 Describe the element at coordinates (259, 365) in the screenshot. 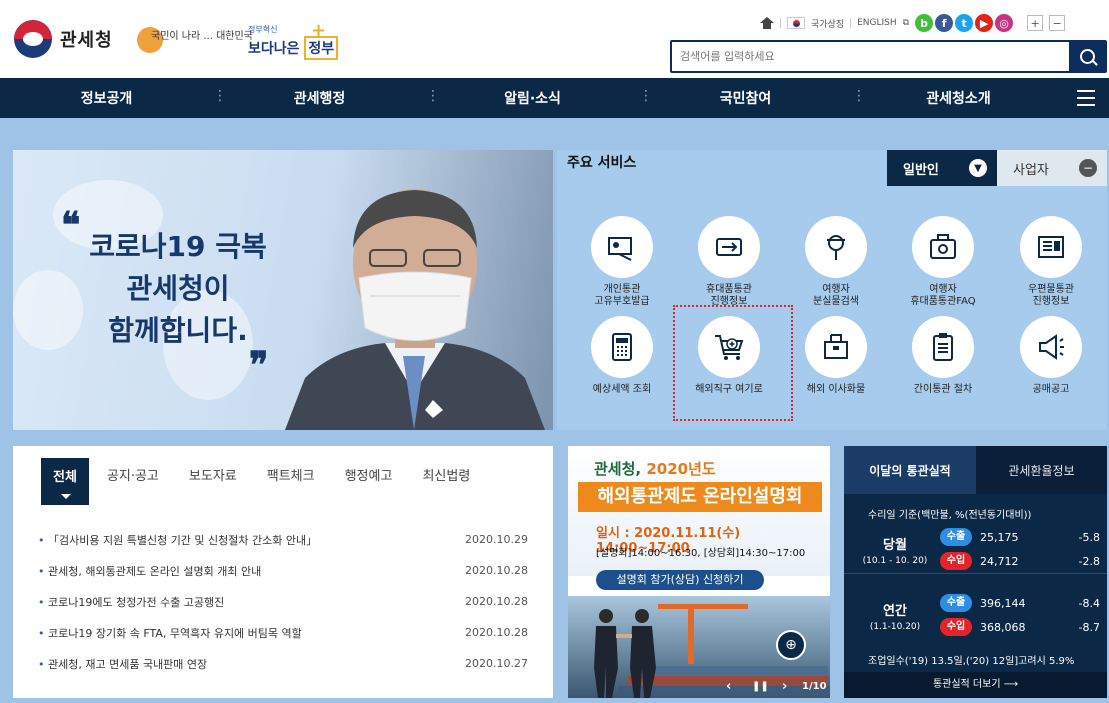

I see `quote-close-icon: ❞` at that location.